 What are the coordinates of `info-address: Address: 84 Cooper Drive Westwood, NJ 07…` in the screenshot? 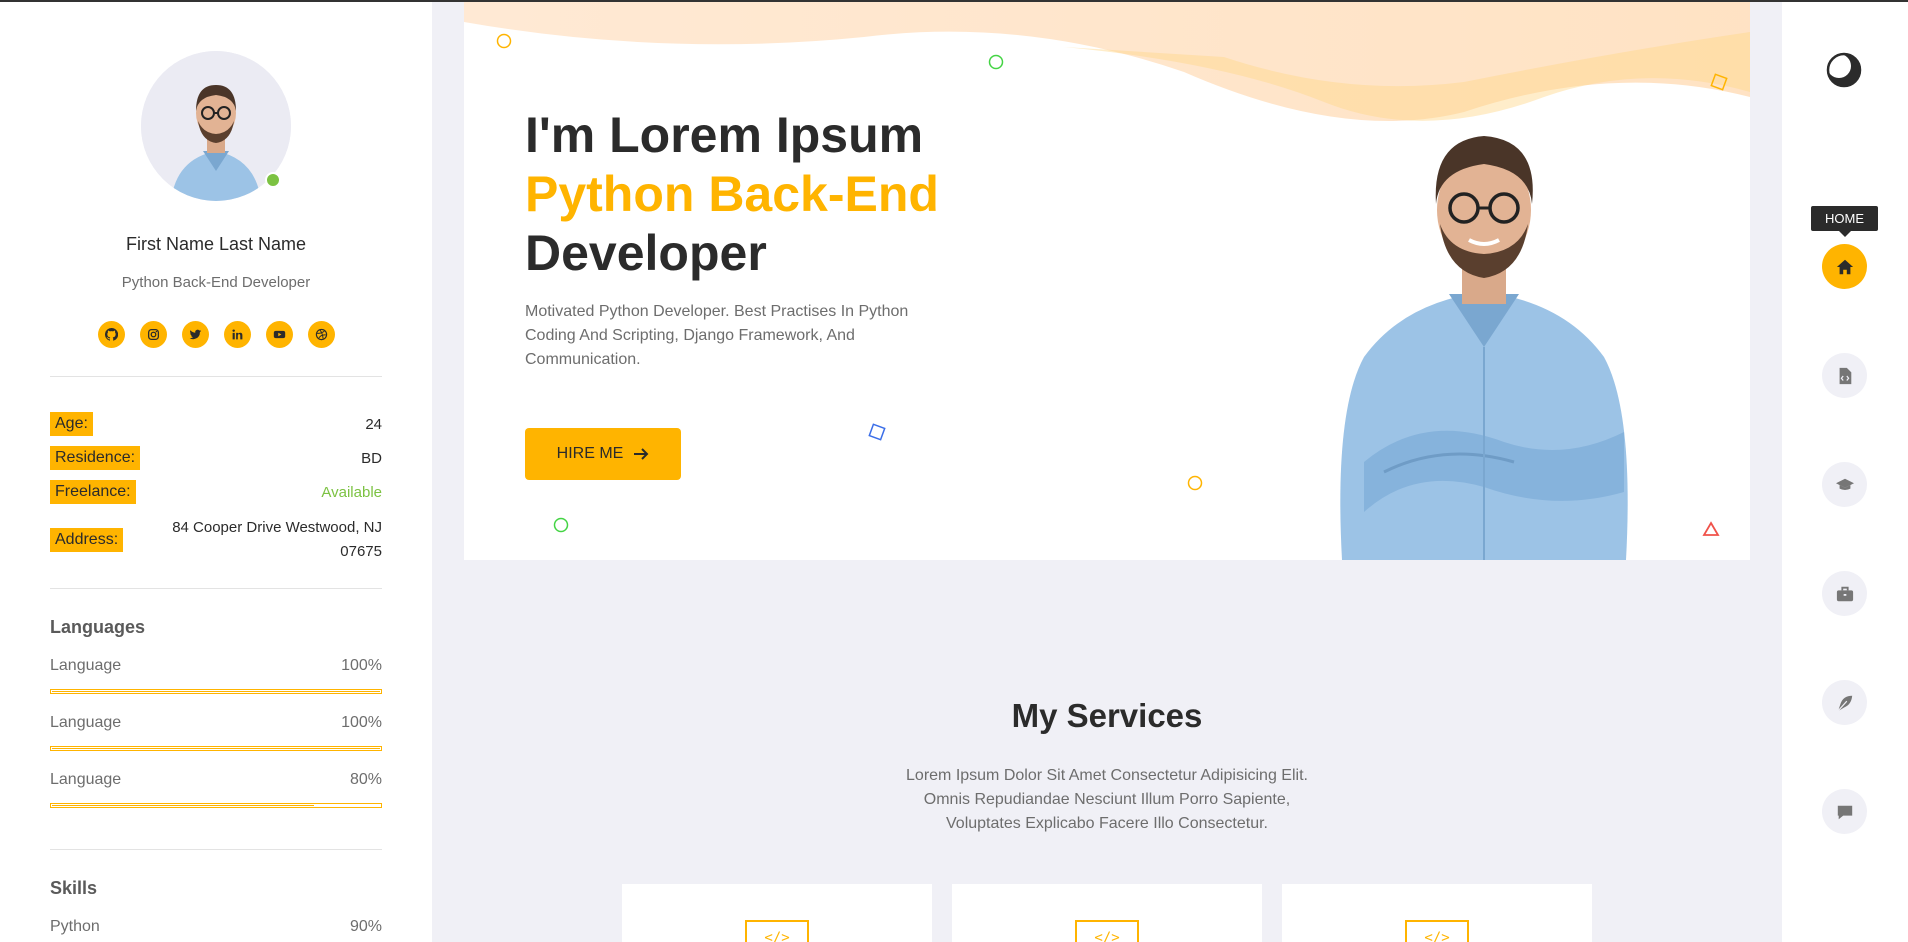 It's located at (216, 540).